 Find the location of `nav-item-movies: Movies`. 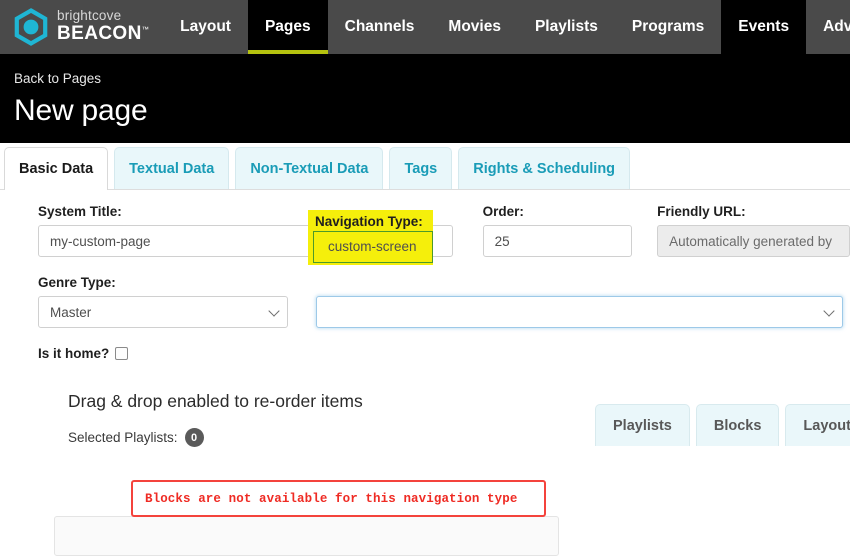

nav-item-movies: Movies is located at coordinates (474, 27).